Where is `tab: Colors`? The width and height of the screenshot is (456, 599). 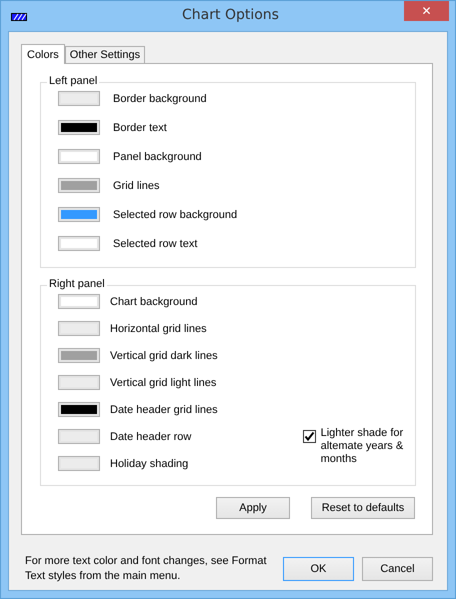
tab: Colors is located at coordinates (43, 54).